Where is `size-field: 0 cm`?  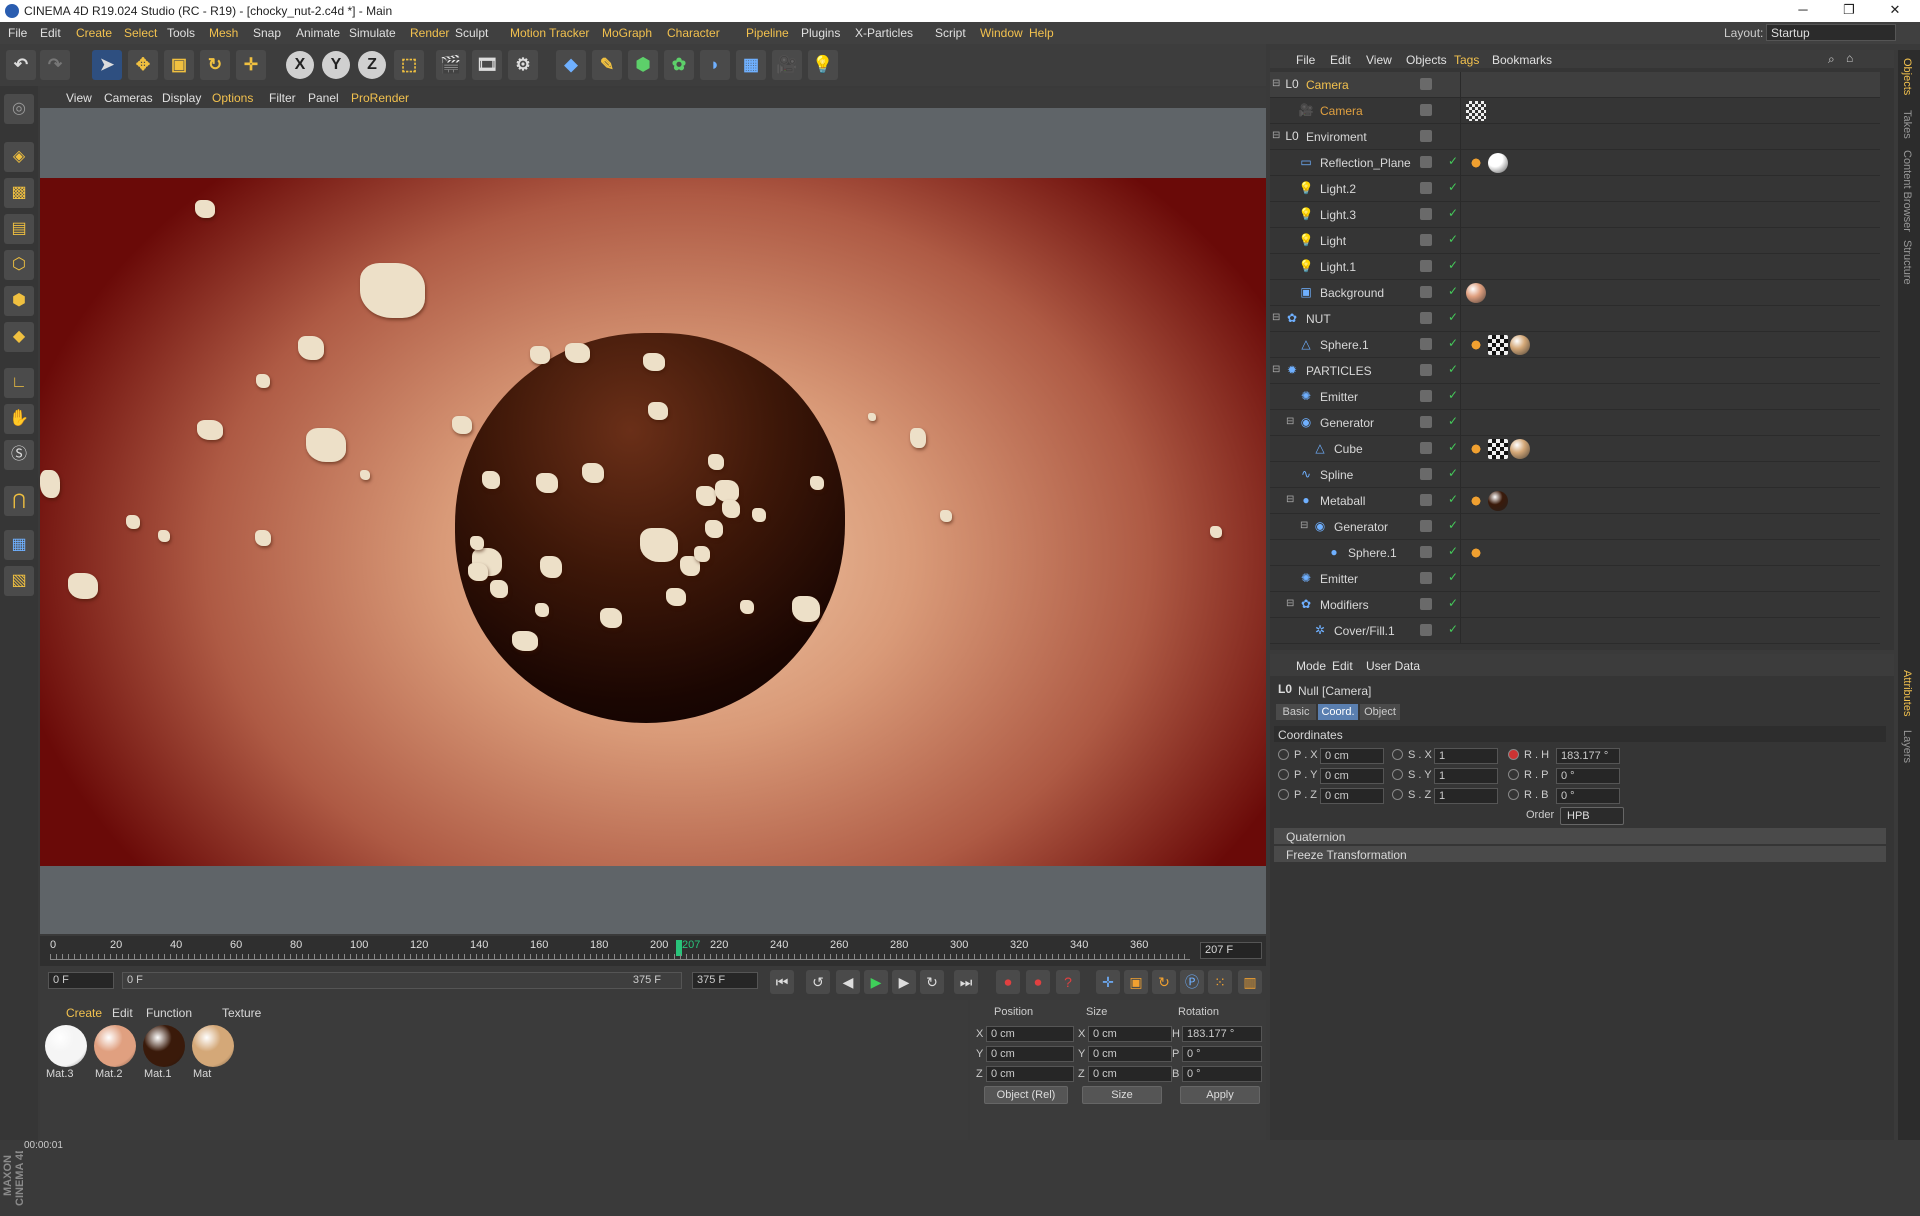
size-field: 0 cm is located at coordinates (1130, 1074).